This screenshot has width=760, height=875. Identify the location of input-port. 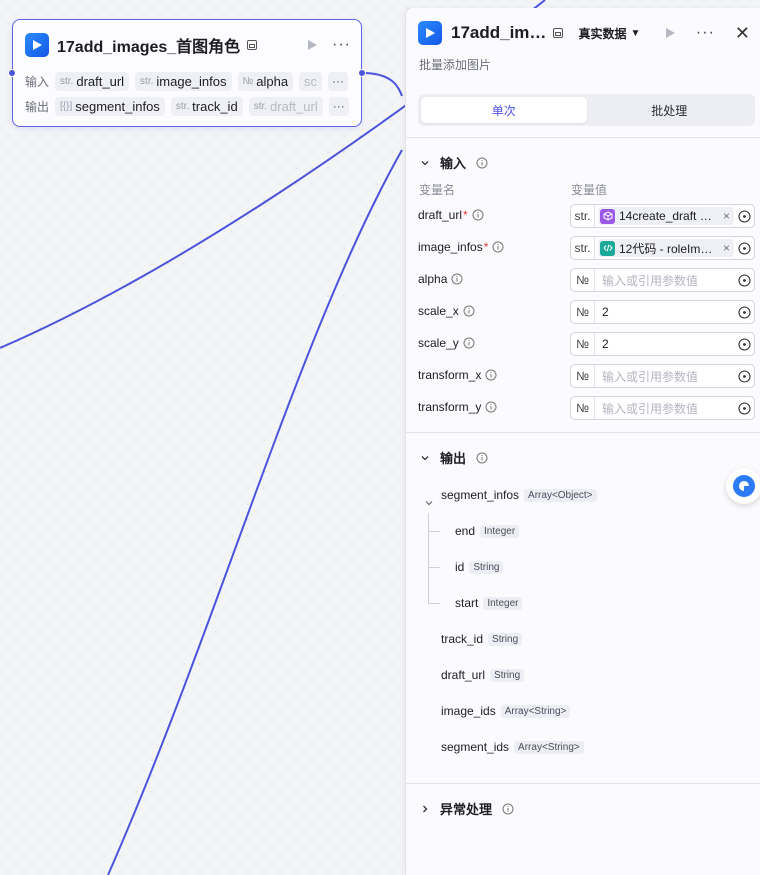
(12, 73).